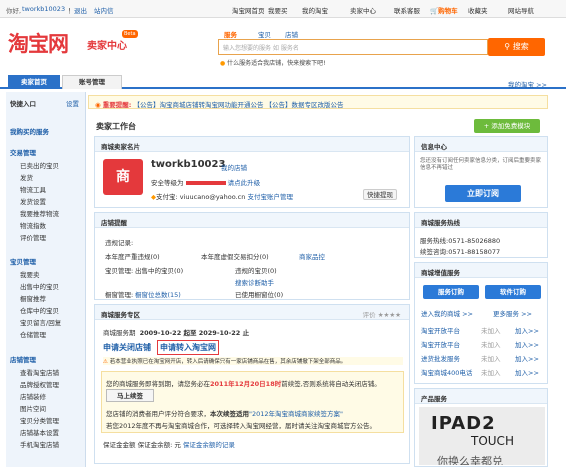 This screenshot has height=467, width=566. I want to click on showcase-used: 已使用橱窗位(0), so click(259, 294).